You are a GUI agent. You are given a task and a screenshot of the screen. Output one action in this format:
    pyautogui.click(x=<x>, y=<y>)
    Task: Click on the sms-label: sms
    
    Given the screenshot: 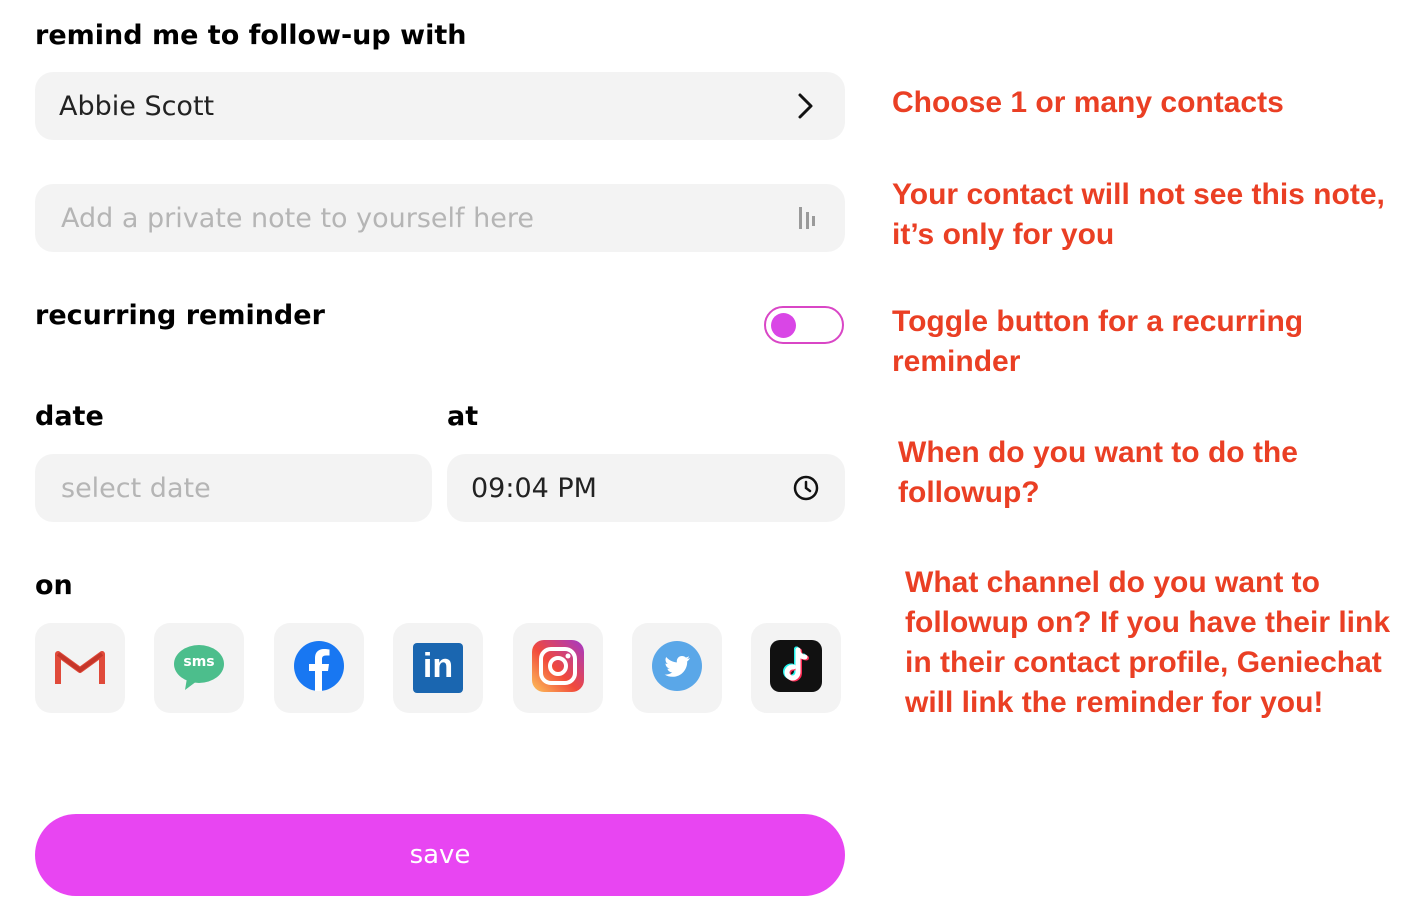 What is the action you would take?
    pyautogui.click(x=199, y=662)
    